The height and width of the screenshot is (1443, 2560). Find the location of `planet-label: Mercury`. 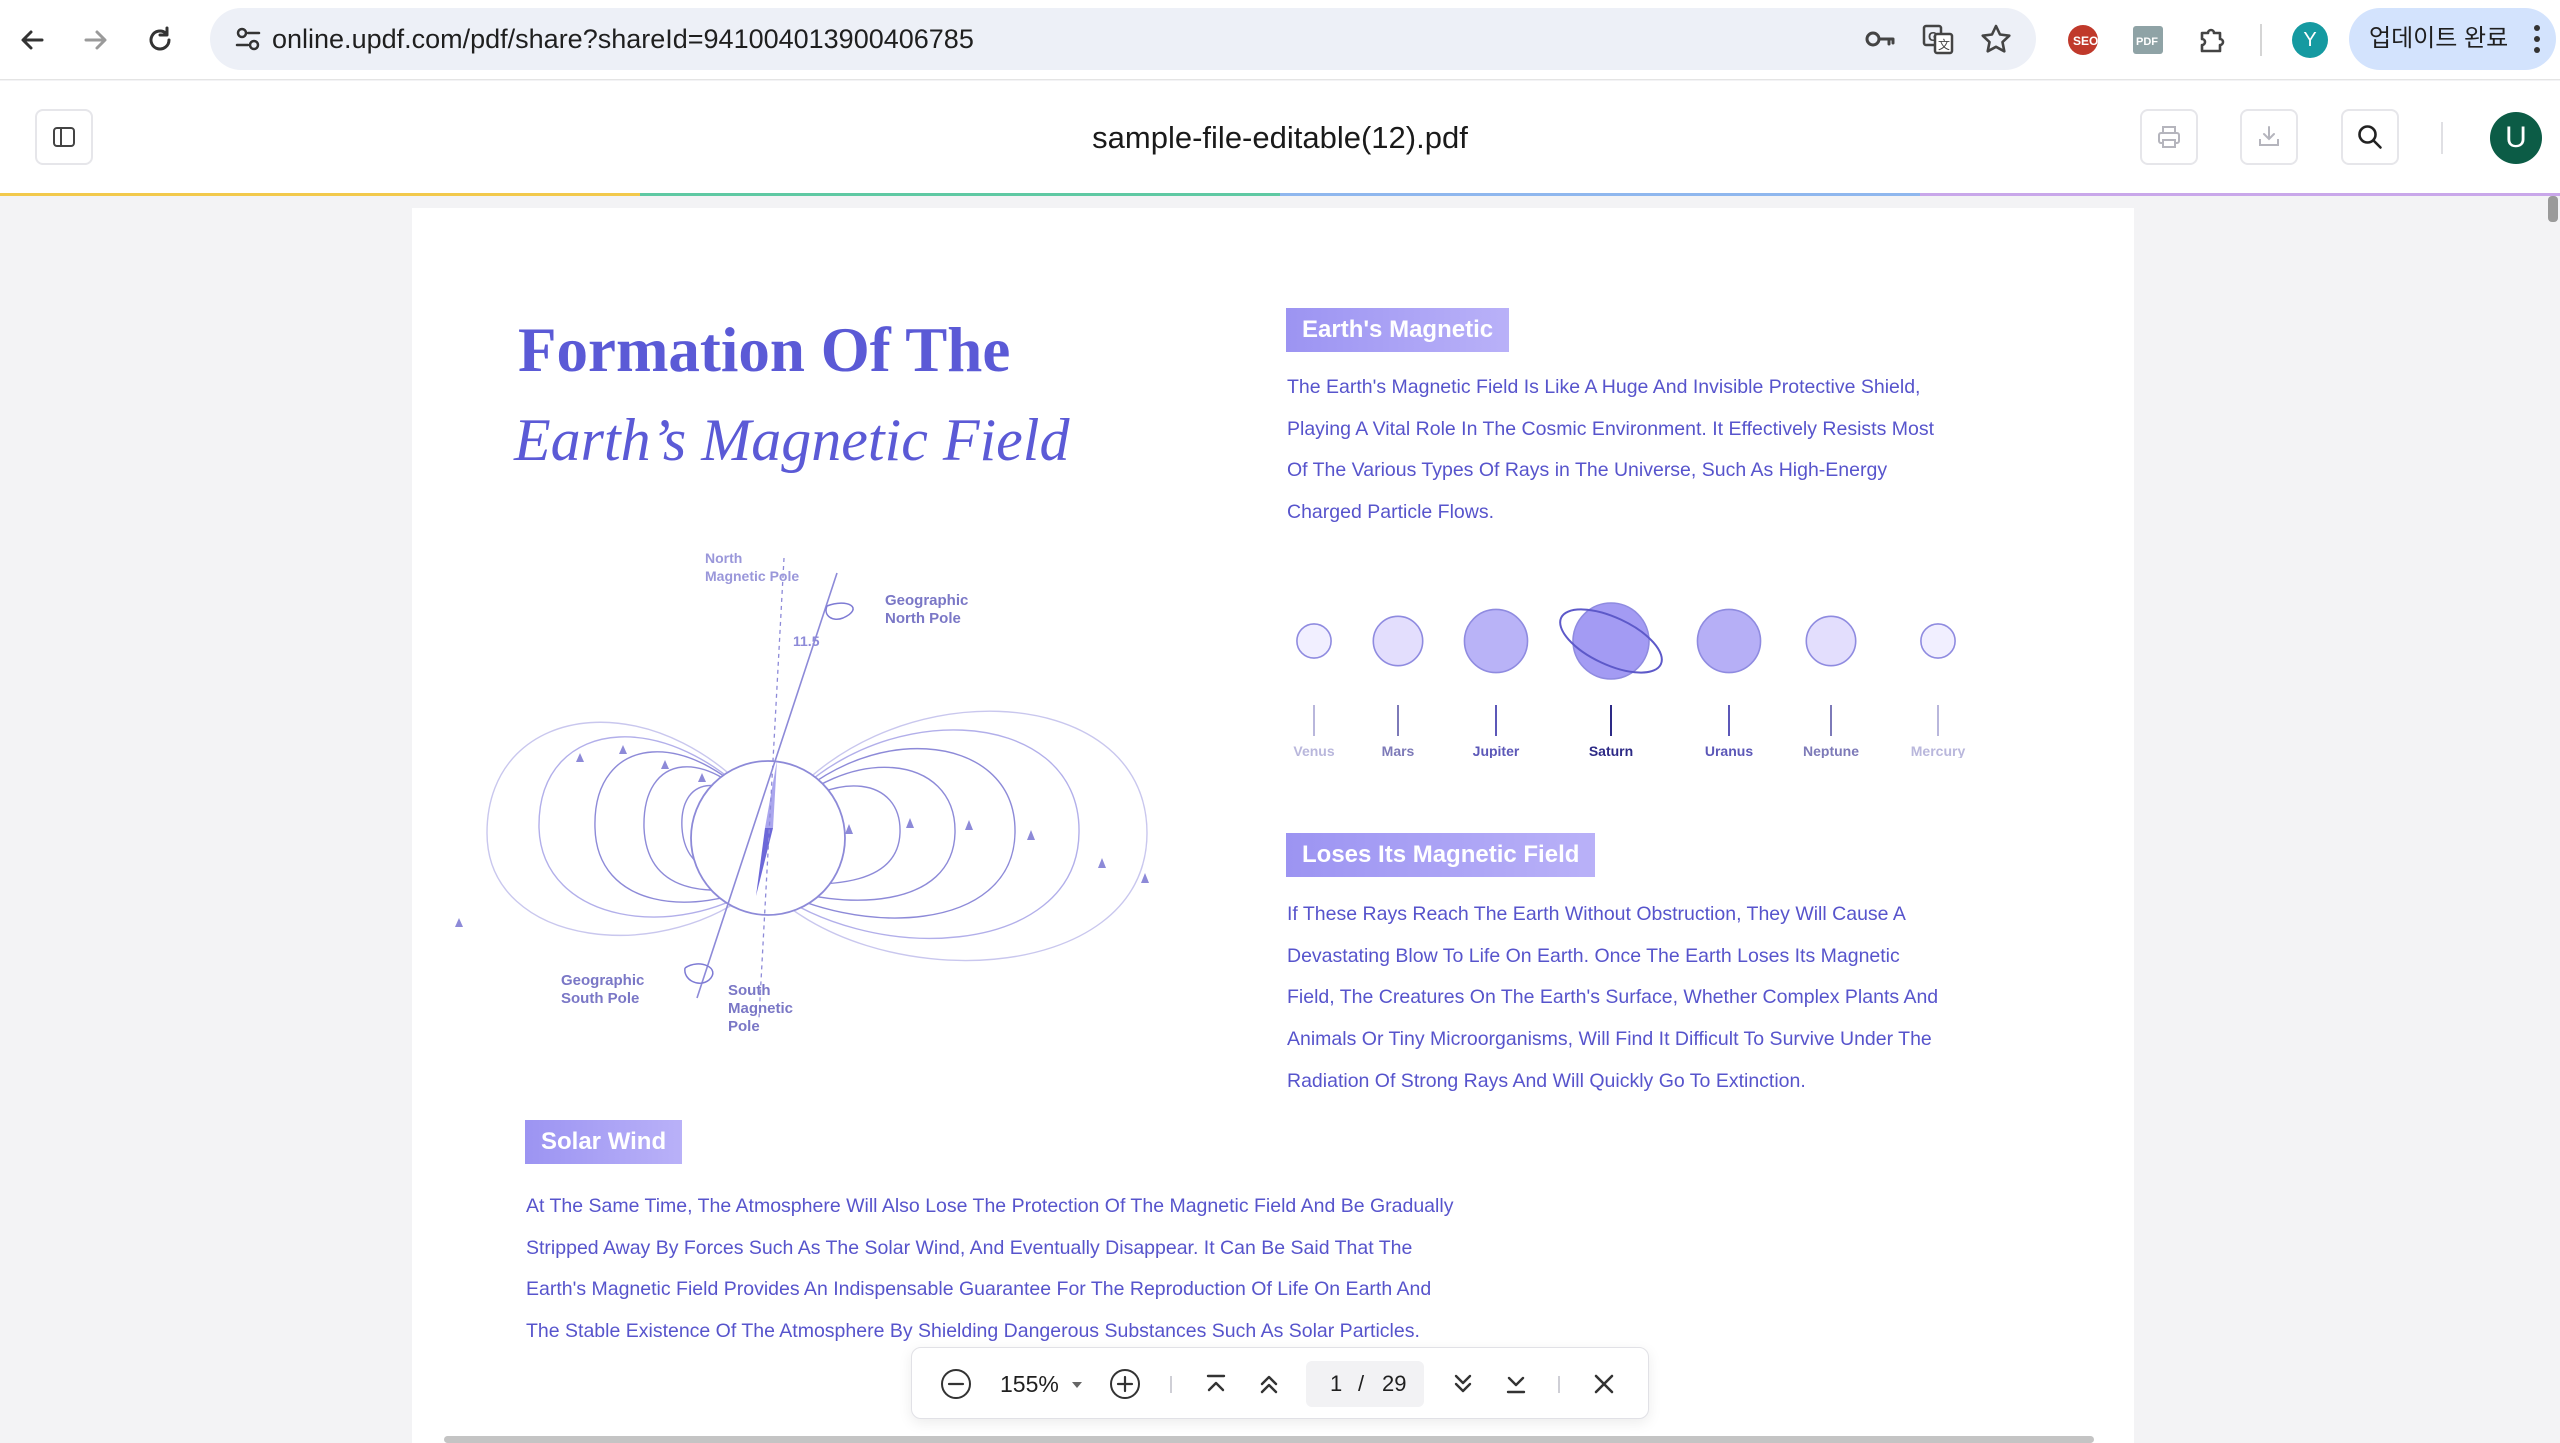

planet-label: Mercury is located at coordinates (1938, 750).